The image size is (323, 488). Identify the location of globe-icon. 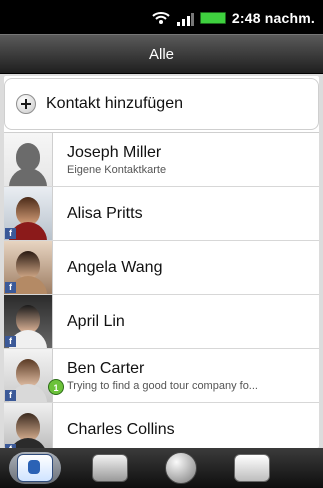
(181, 468).